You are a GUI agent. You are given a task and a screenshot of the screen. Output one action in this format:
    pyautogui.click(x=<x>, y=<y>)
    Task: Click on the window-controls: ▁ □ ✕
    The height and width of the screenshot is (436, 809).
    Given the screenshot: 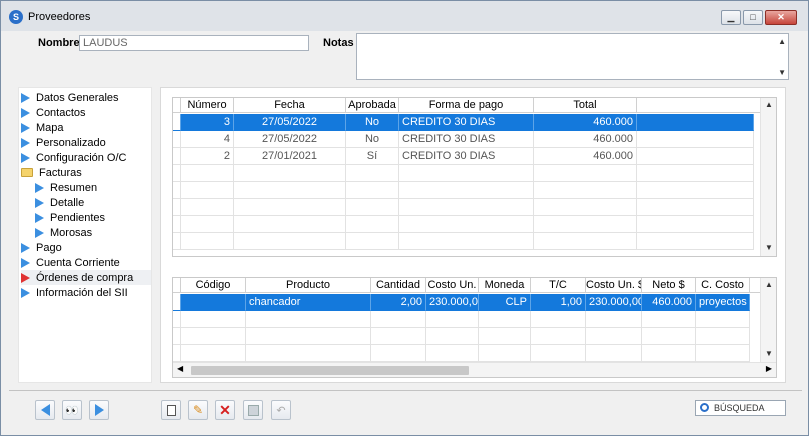 What is the action you would take?
    pyautogui.click(x=759, y=17)
    